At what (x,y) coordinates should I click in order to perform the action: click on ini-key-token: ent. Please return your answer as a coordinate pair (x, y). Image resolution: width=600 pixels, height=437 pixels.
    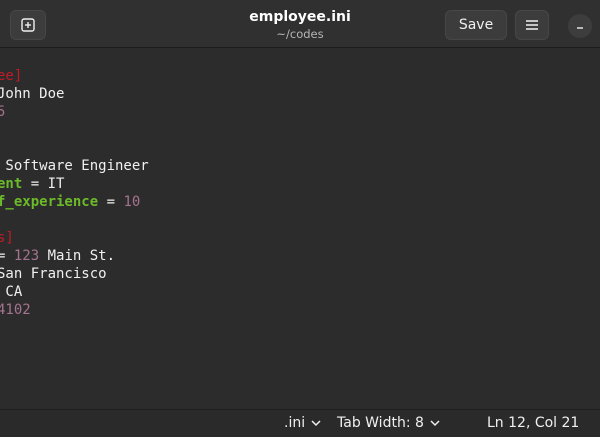
    Looking at the image, I should click on (11, 184).